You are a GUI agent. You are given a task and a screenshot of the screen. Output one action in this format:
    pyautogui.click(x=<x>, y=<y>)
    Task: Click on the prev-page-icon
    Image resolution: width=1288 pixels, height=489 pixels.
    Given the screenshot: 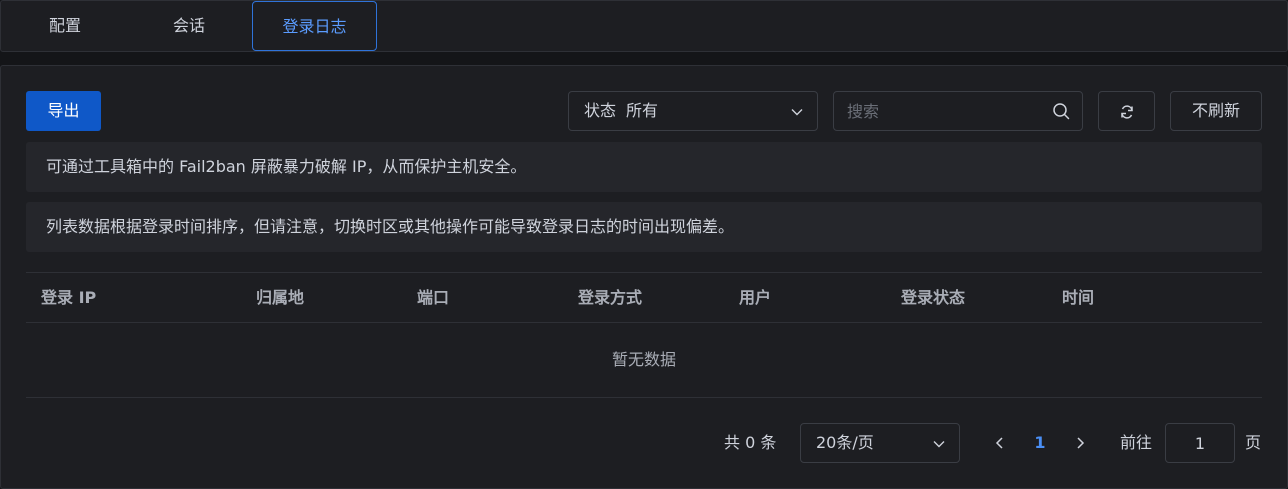 What is the action you would take?
    pyautogui.click(x=1000, y=443)
    